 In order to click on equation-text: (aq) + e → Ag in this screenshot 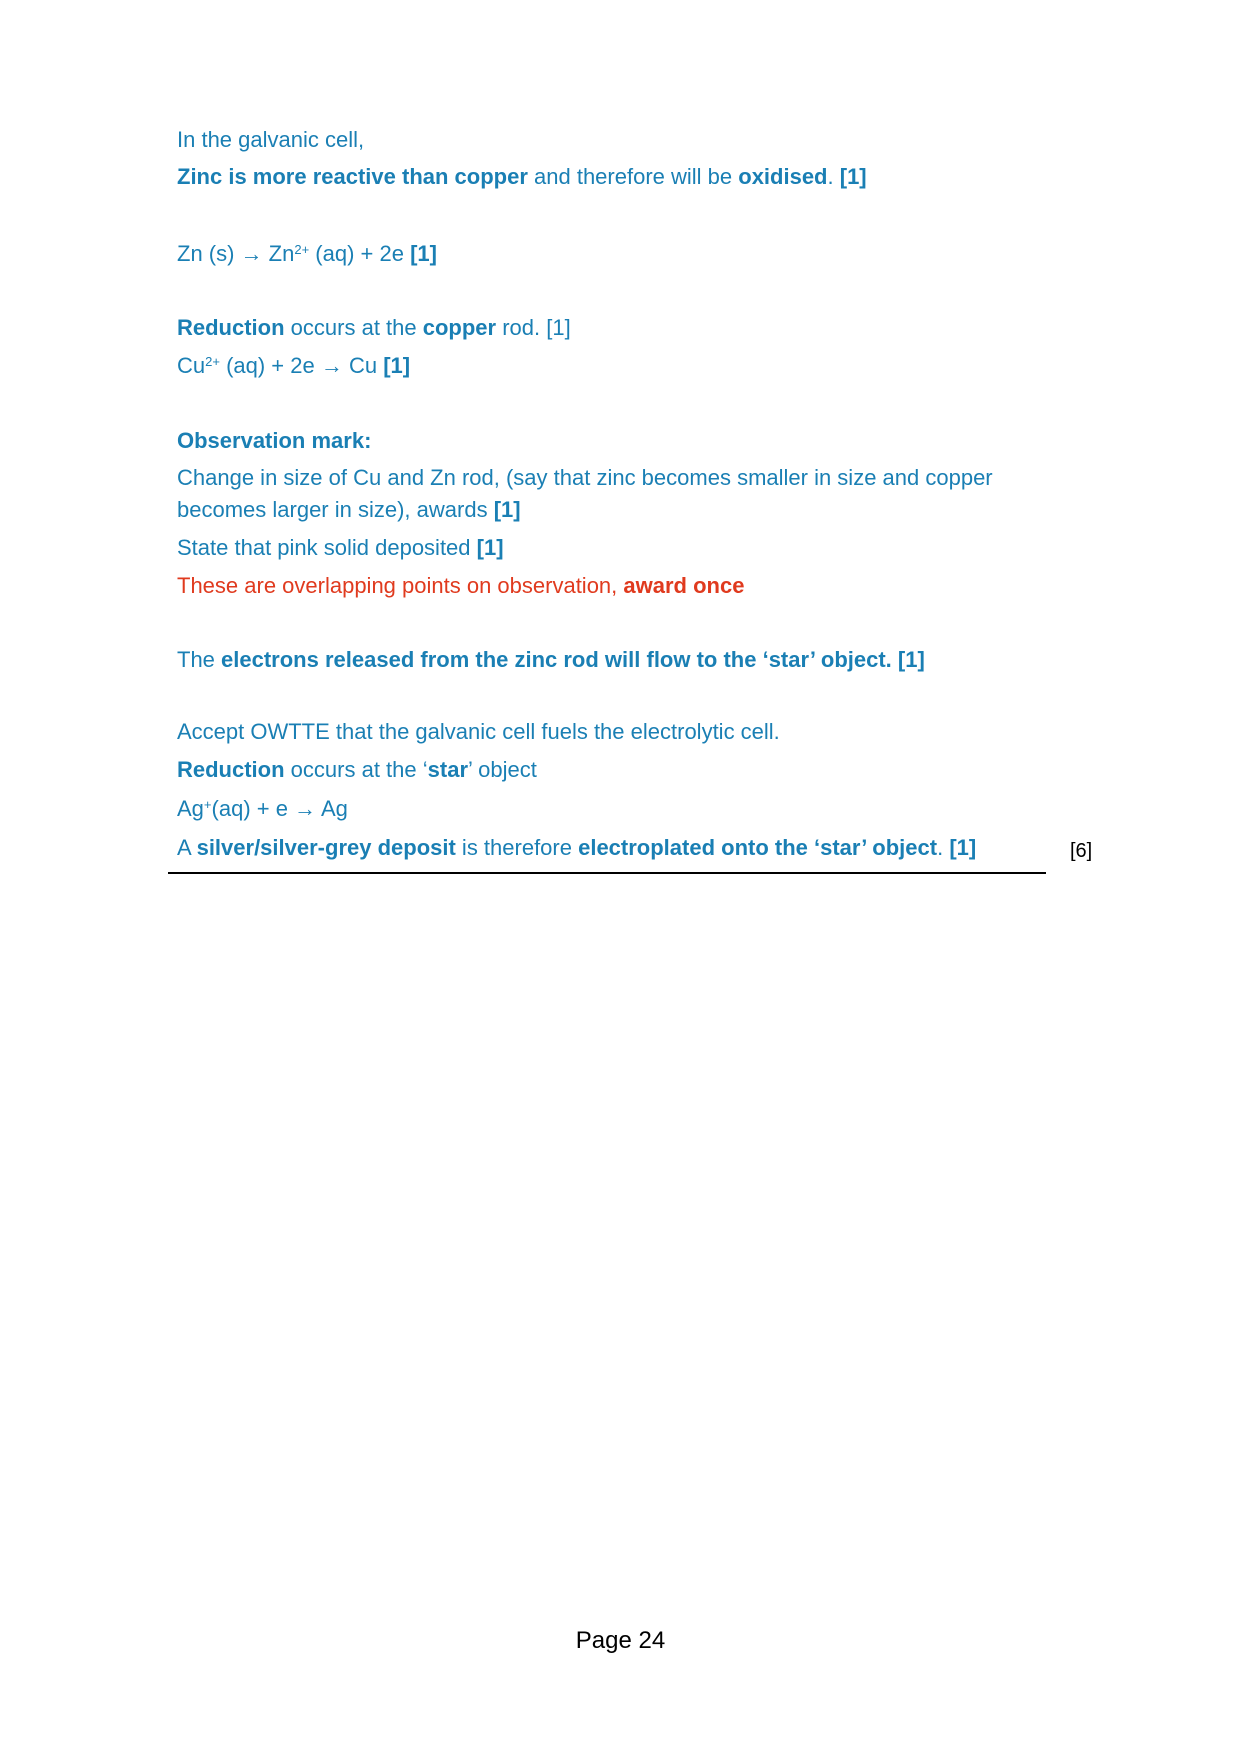, I will do `click(279, 808)`.